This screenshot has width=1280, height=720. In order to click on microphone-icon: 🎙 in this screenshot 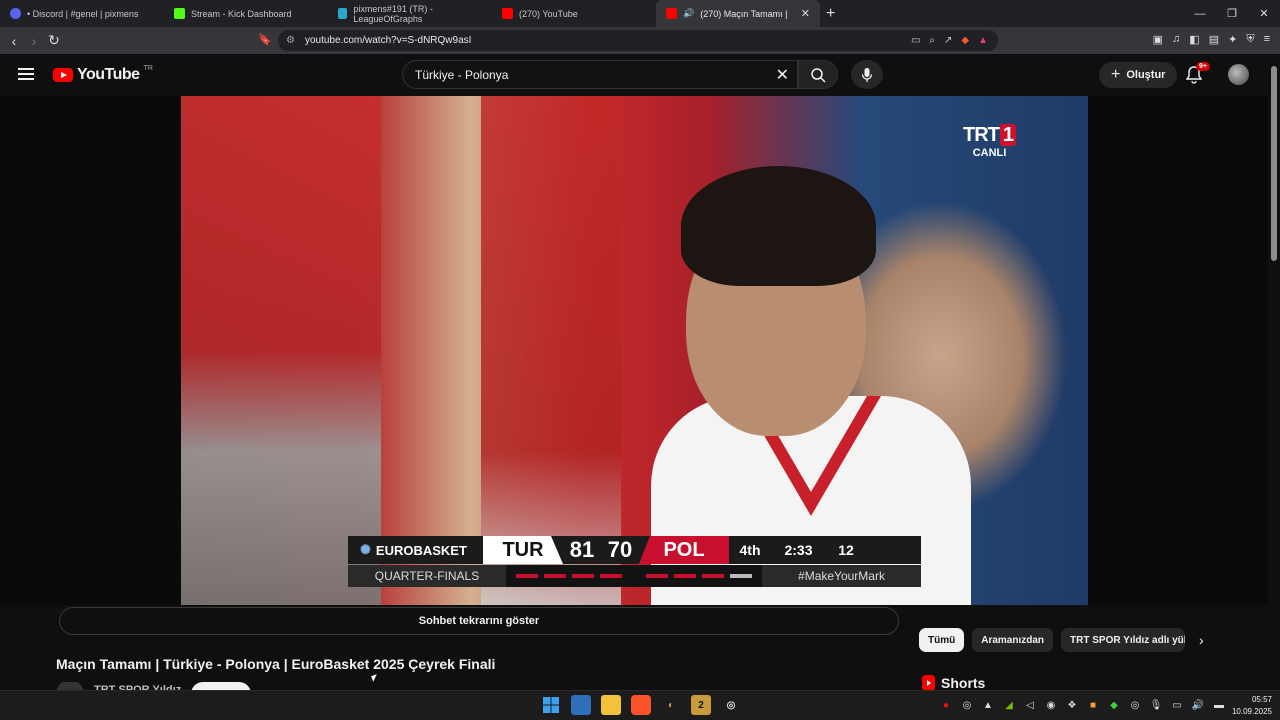, I will do `click(1156, 705)`.